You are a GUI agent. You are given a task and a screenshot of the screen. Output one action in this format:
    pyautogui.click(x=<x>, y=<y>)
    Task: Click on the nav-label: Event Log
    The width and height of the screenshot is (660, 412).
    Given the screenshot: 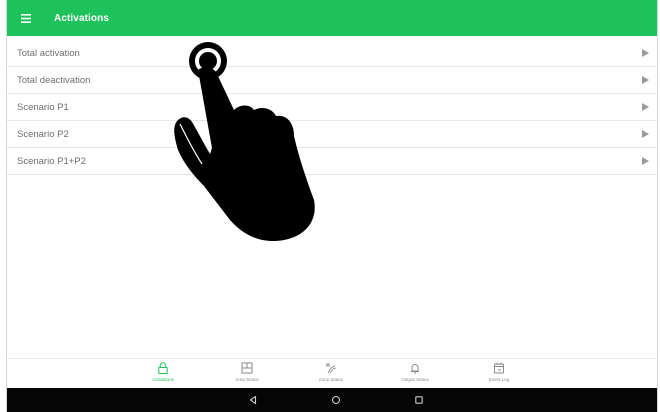 What is the action you would take?
    pyautogui.click(x=499, y=379)
    